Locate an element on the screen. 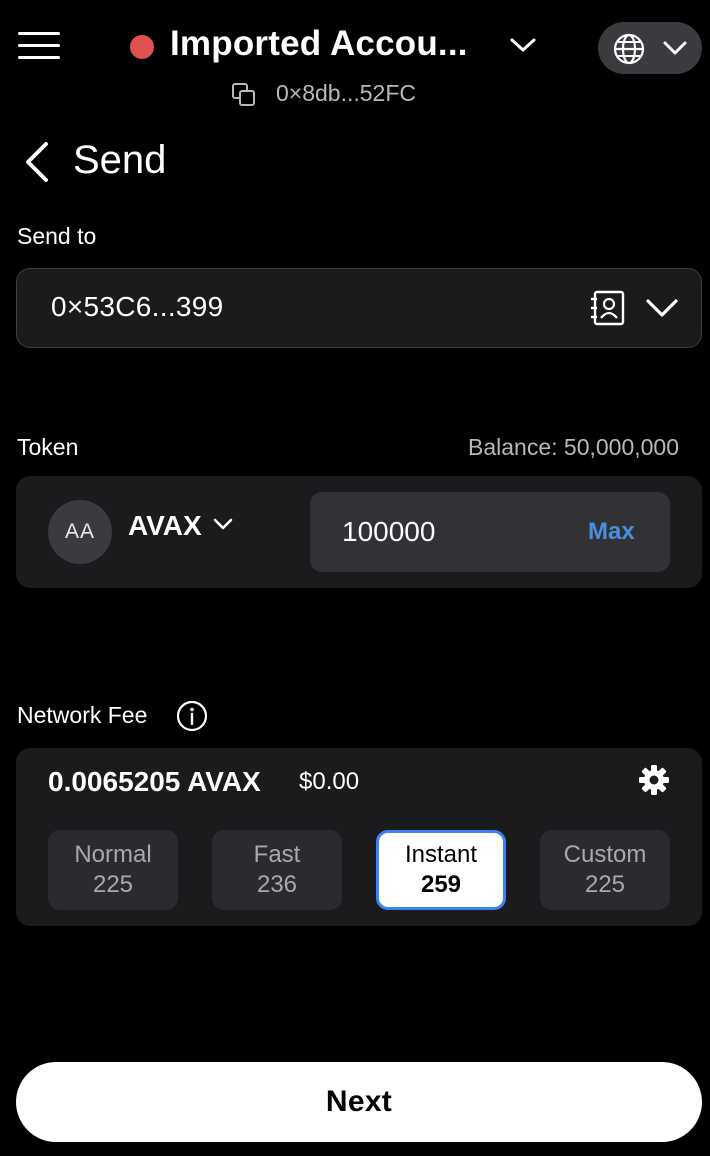 This screenshot has width=710, height=1156. fee-amount: 0.0065205 AVAX is located at coordinates (154, 781).